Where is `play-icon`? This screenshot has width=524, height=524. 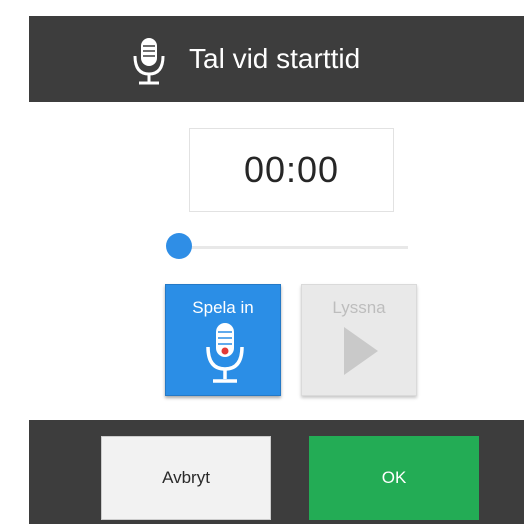
play-icon is located at coordinates (361, 351).